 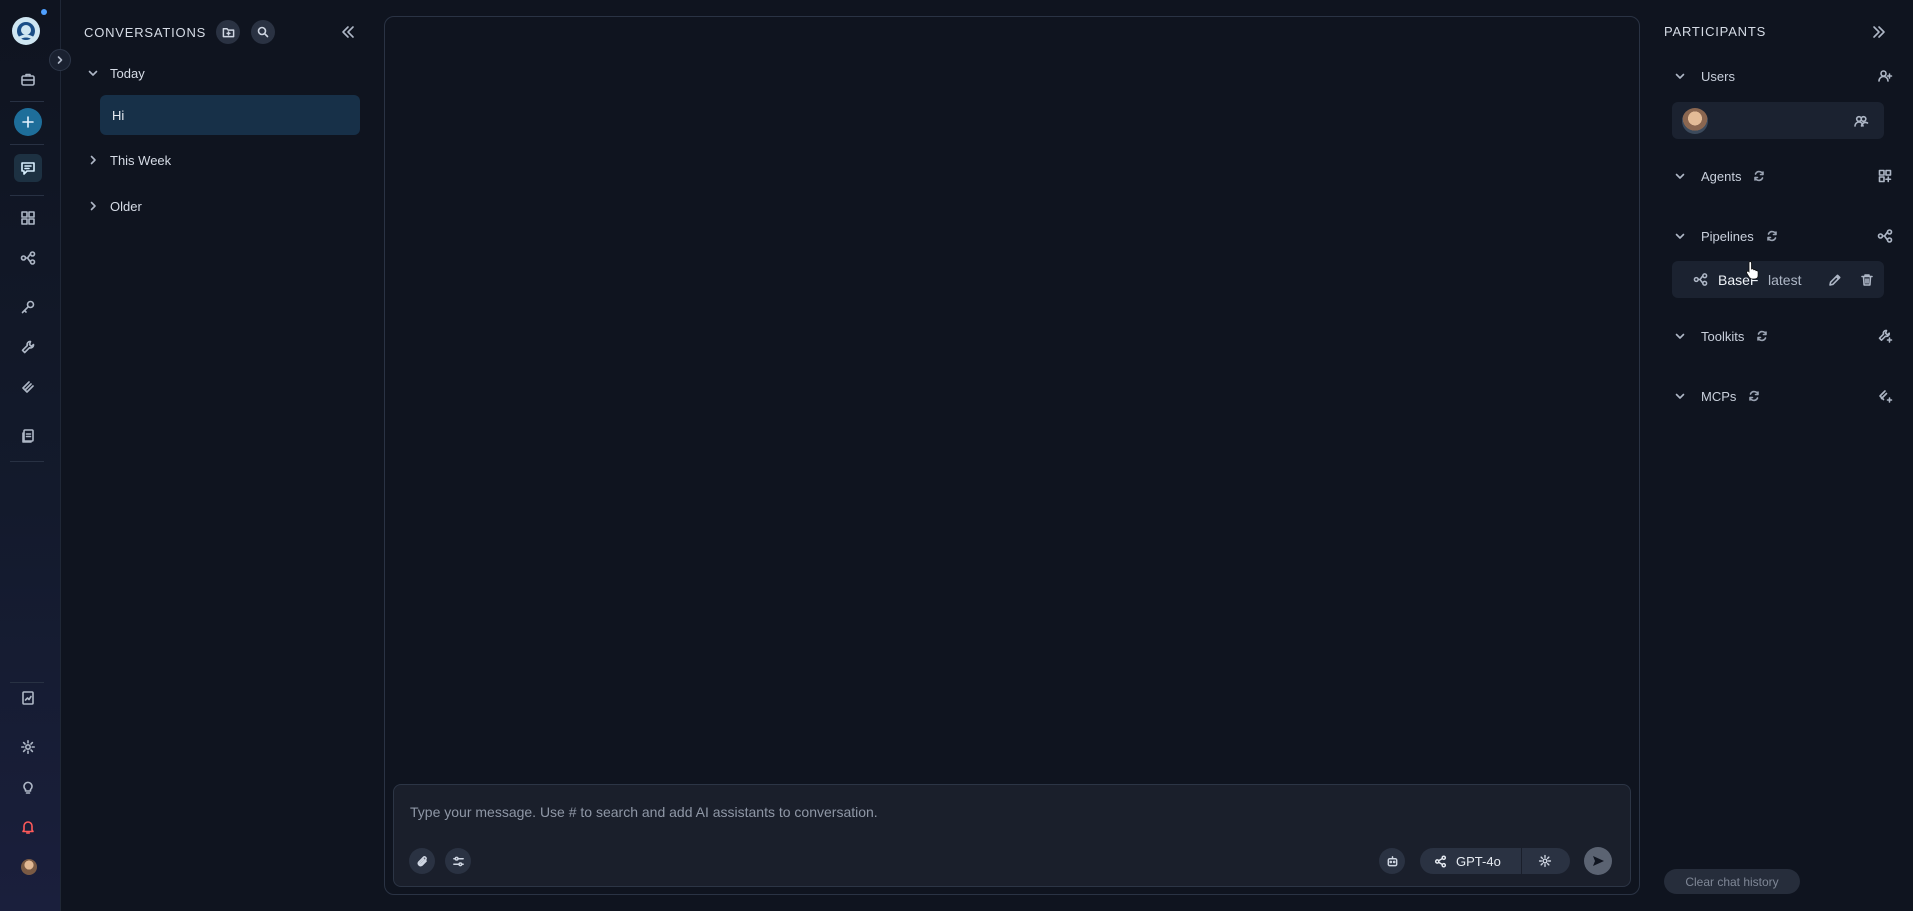 I want to click on collapse-conversations-icon, so click(x=348, y=32).